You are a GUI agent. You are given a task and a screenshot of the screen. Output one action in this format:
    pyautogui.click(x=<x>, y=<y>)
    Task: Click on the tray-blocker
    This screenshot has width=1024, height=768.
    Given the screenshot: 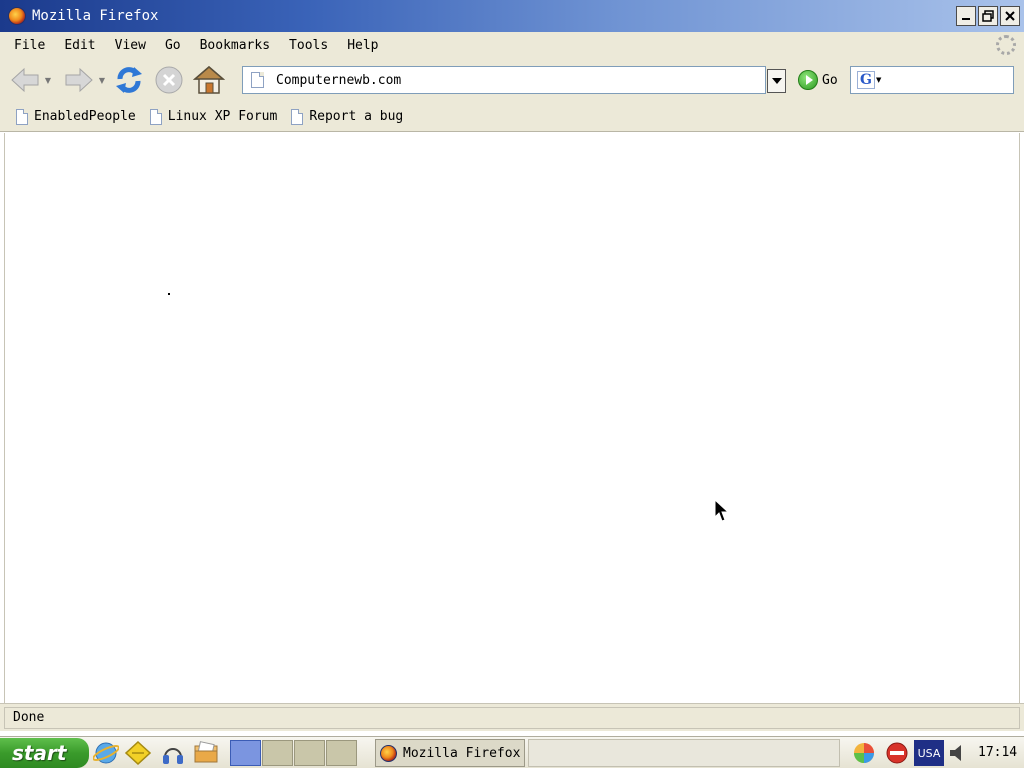 What is the action you would take?
    pyautogui.click(x=897, y=753)
    